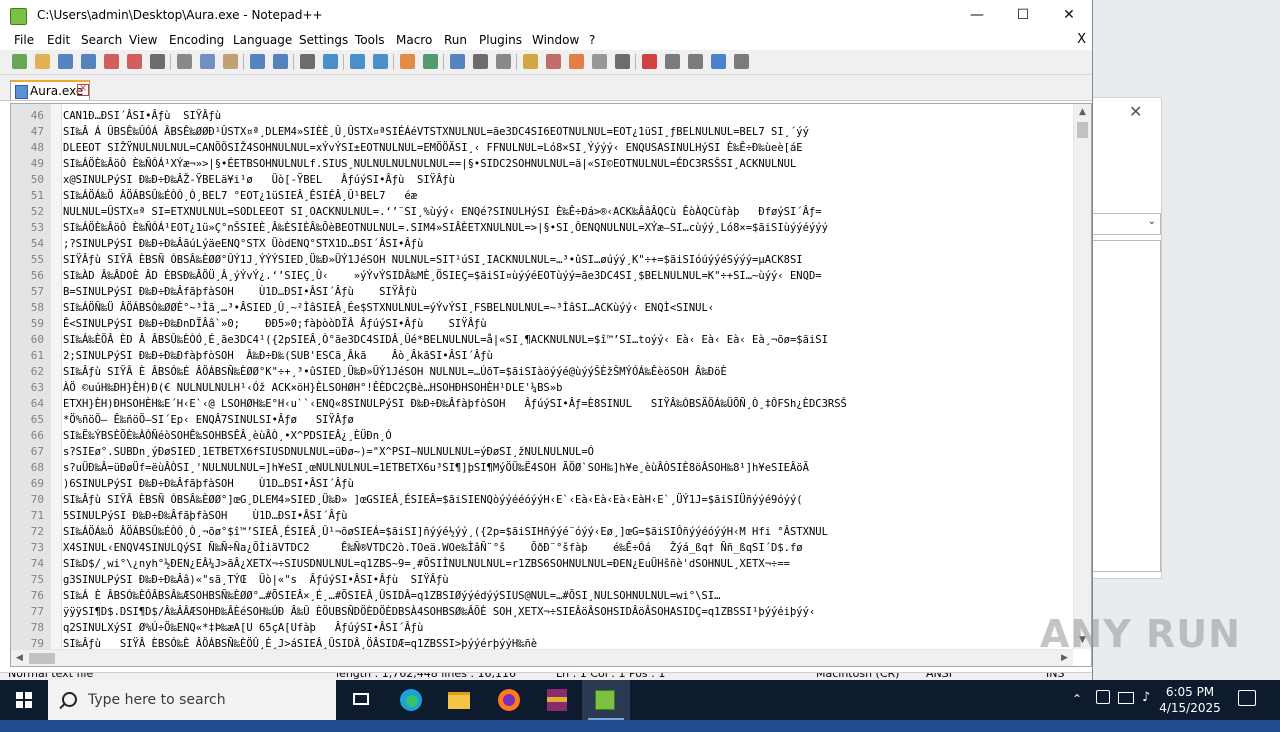  I want to click on background-combobox: ⌄, so click(1125, 224).